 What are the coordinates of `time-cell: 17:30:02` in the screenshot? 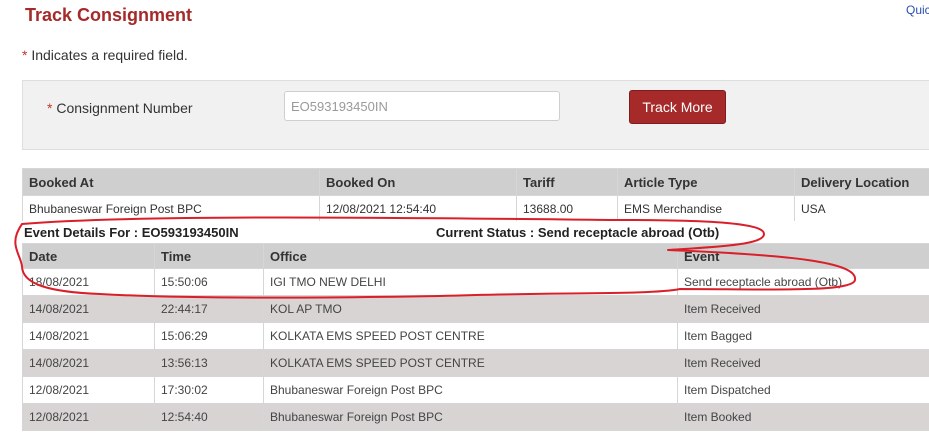 It's located at (209, 390).